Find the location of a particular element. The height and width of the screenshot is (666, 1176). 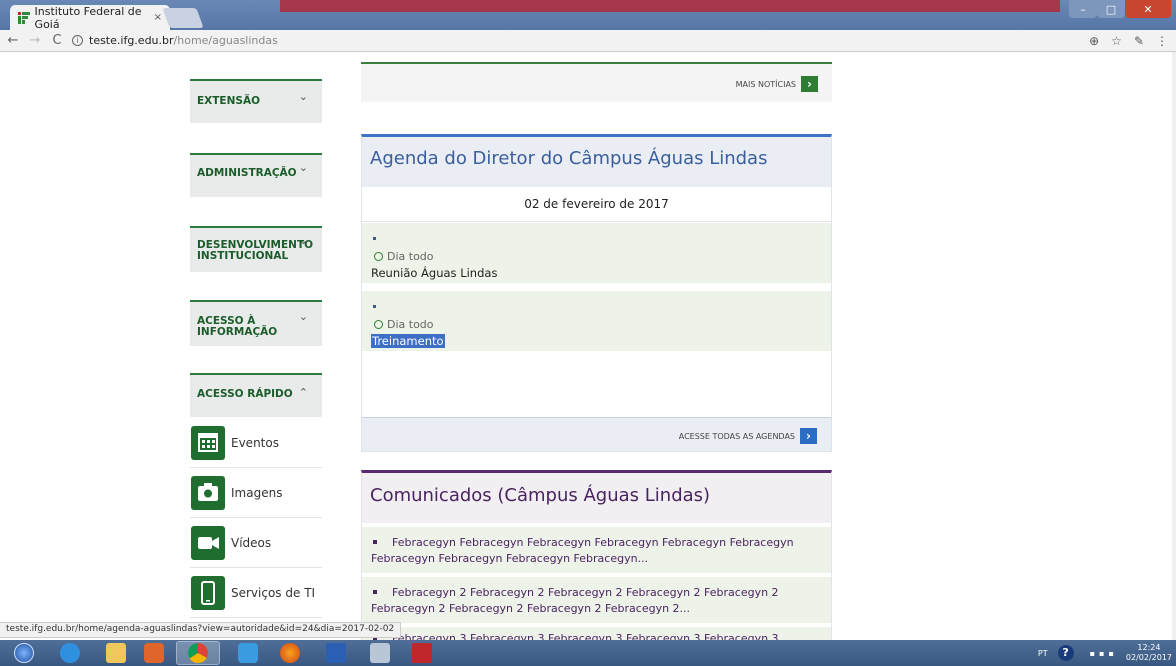

sidebar-menu-desenvolvimento-institucional: DESENVOLVIMENTO INSTITUCIONAL ⌄ is located at coordinates (256, 249).